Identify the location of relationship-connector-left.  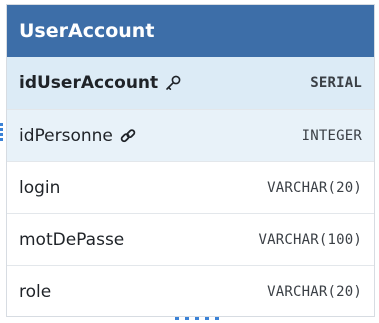
(1, 132).